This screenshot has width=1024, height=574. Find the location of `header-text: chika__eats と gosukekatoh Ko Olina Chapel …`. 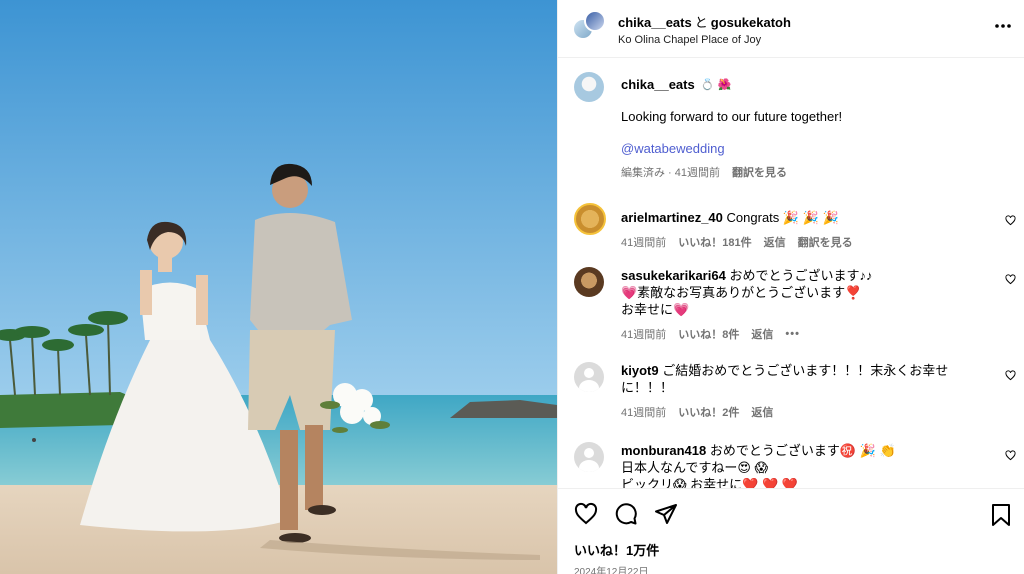

header-text: chika__eats と gosukekatoh Ko Olina Chapel … is located at coordinates (704, 29).